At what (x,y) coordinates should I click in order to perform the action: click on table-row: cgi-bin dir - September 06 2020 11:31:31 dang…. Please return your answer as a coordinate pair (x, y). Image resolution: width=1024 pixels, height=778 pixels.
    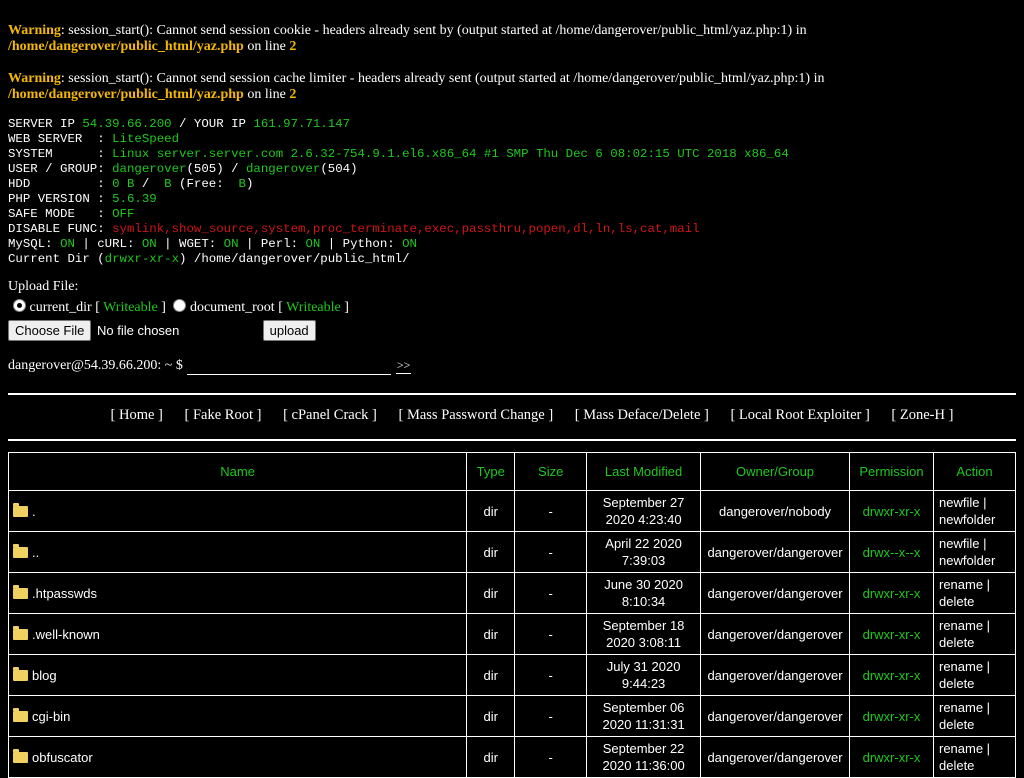
    Looking at the image, I should click on (512, 716).